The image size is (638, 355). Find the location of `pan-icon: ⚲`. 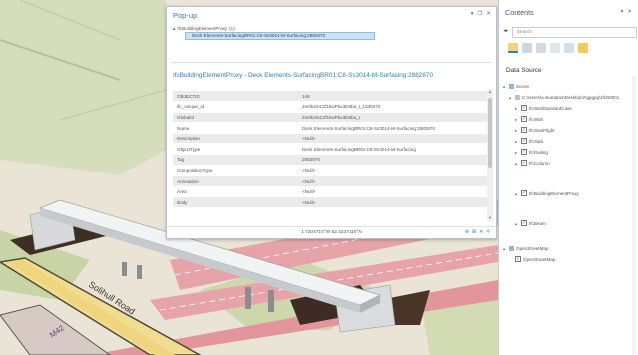

pan-icon: ⚲ is located at coordinates (488, 232).